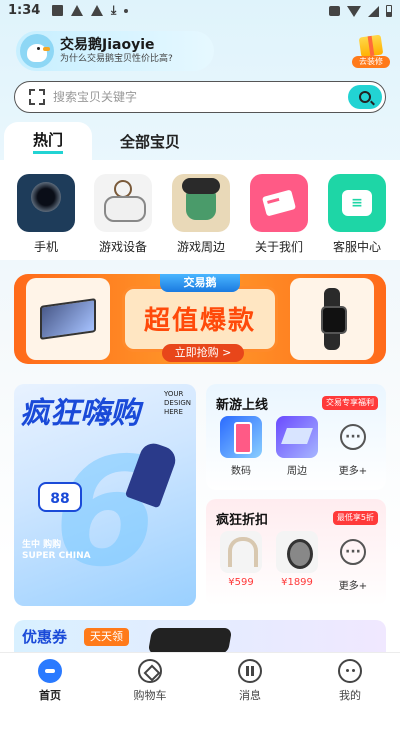 The height and width of the screenshot is (744, 400). What do you see at coordinates (350, 403) in the screenshot?
I see `new-games-tag: 交易专享福利` at bounding box center [350, 403].